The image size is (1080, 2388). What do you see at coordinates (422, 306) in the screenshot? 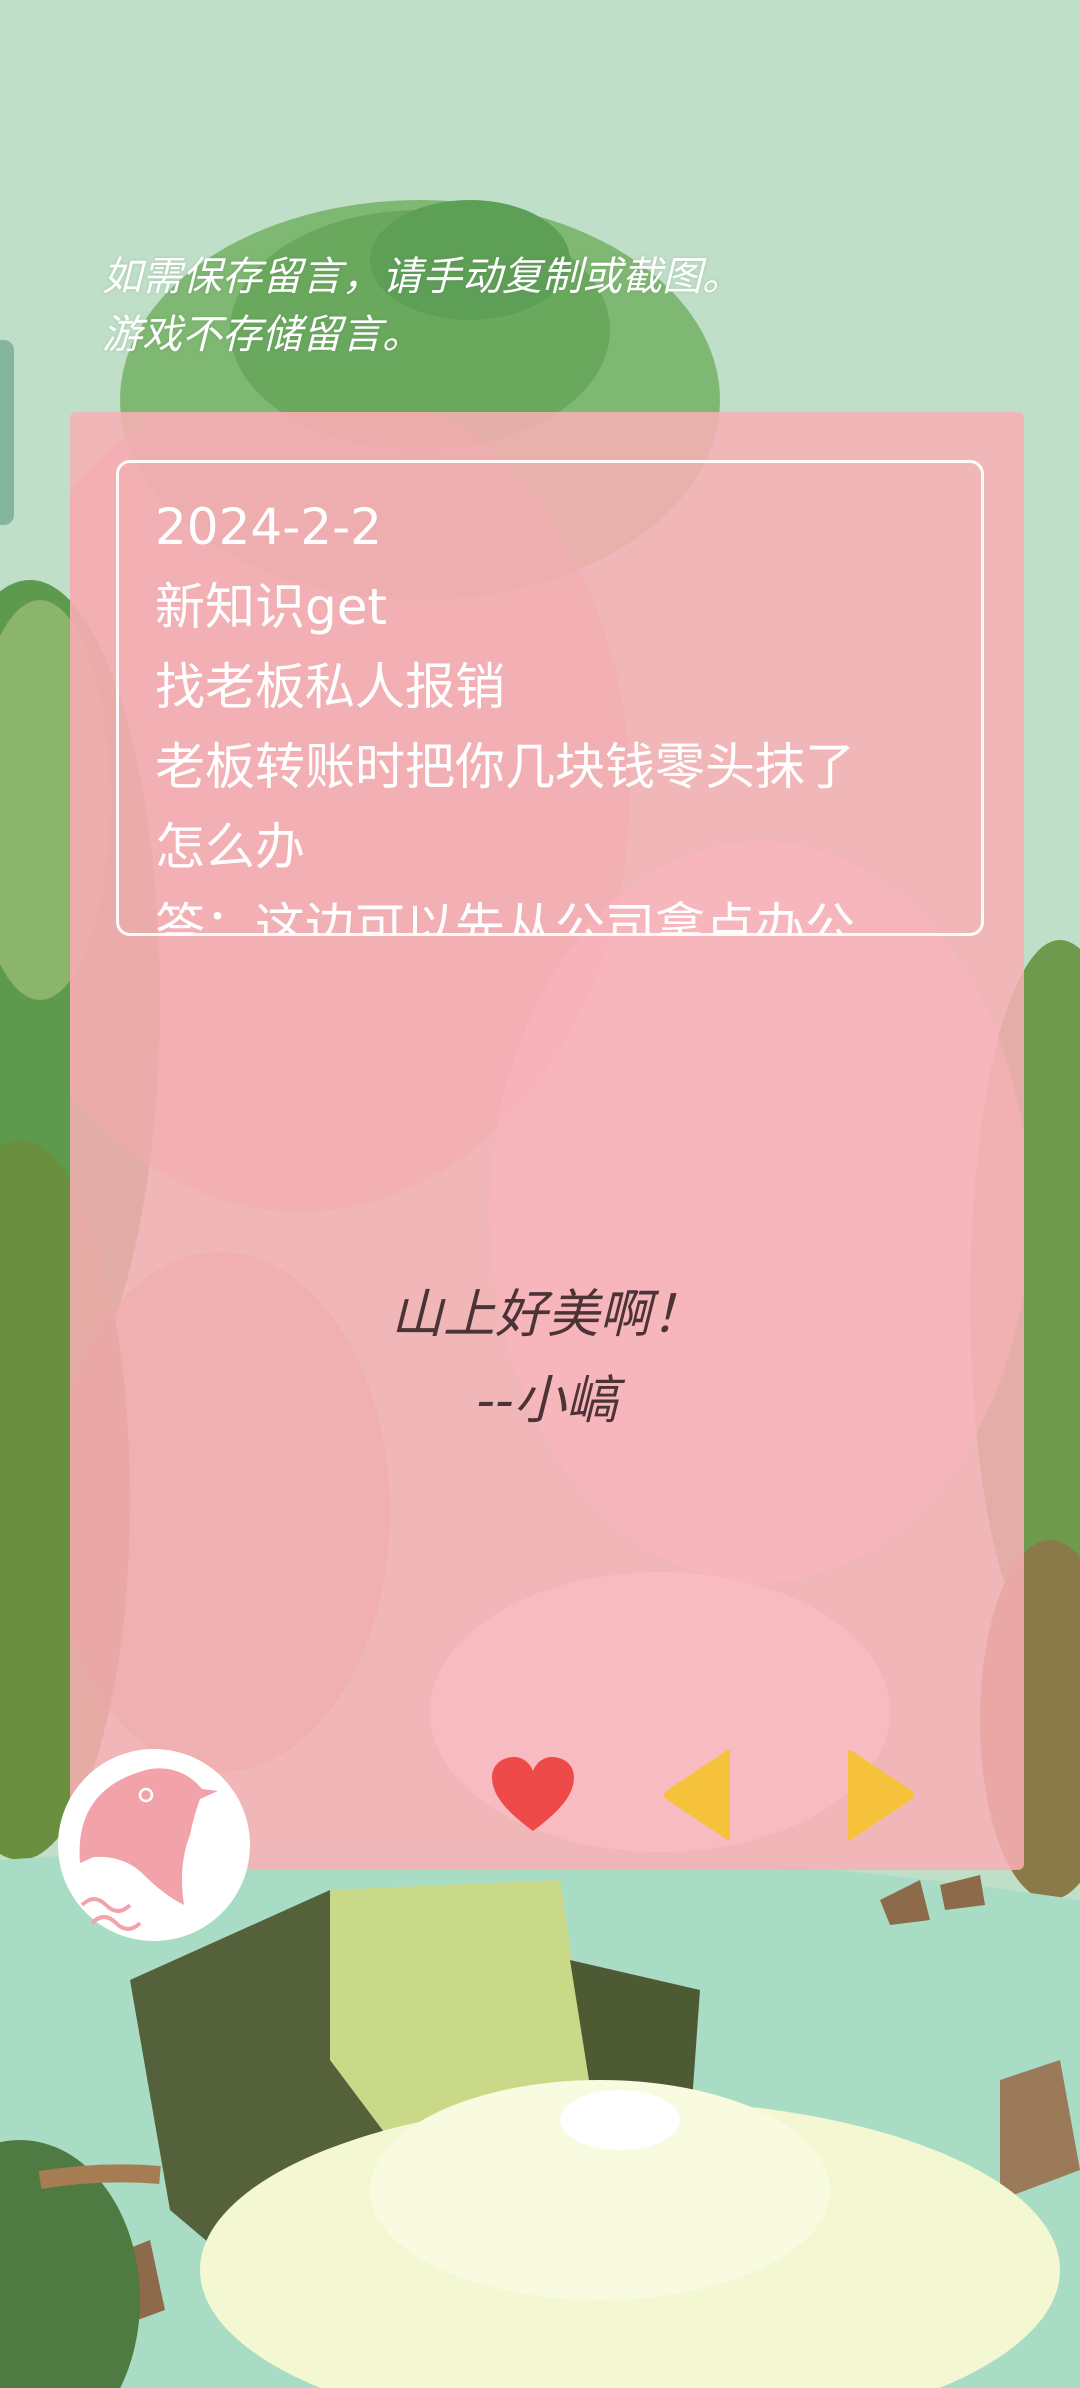
I see `save-notice: 如需保存留言，请手动复制或截图。 游戏不存储留言。` at bounding box center [422, 306].